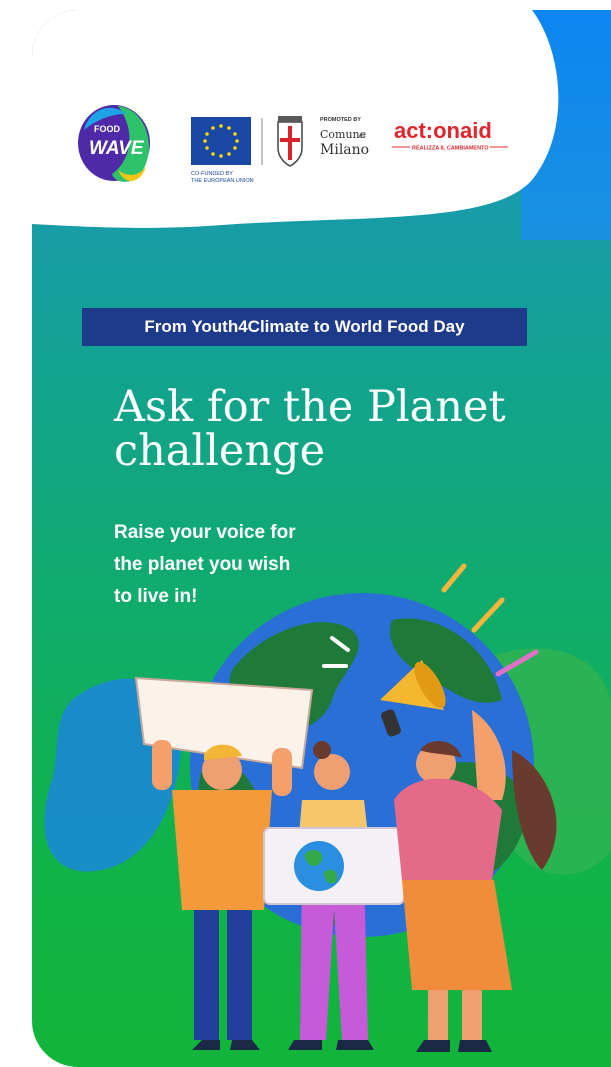 The image size is (611, 1067). Describe the element at coordinates (205, 532) in the screenshot. I see `subtitle-line-1: Raise your voice for` at that location.